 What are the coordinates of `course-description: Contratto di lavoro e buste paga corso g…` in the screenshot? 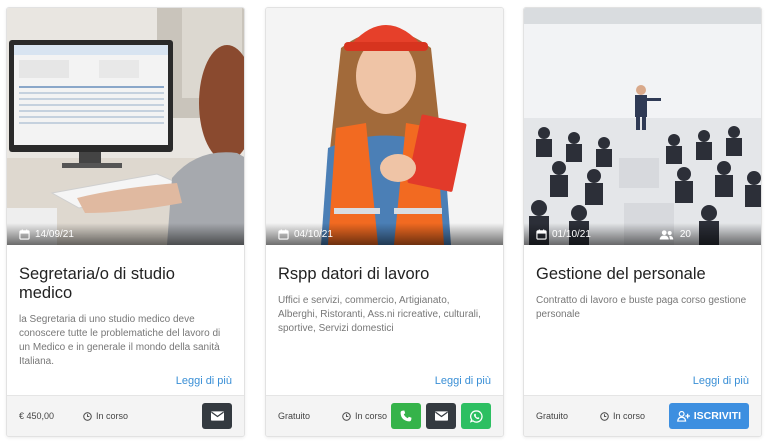 It's located at (641, 307).